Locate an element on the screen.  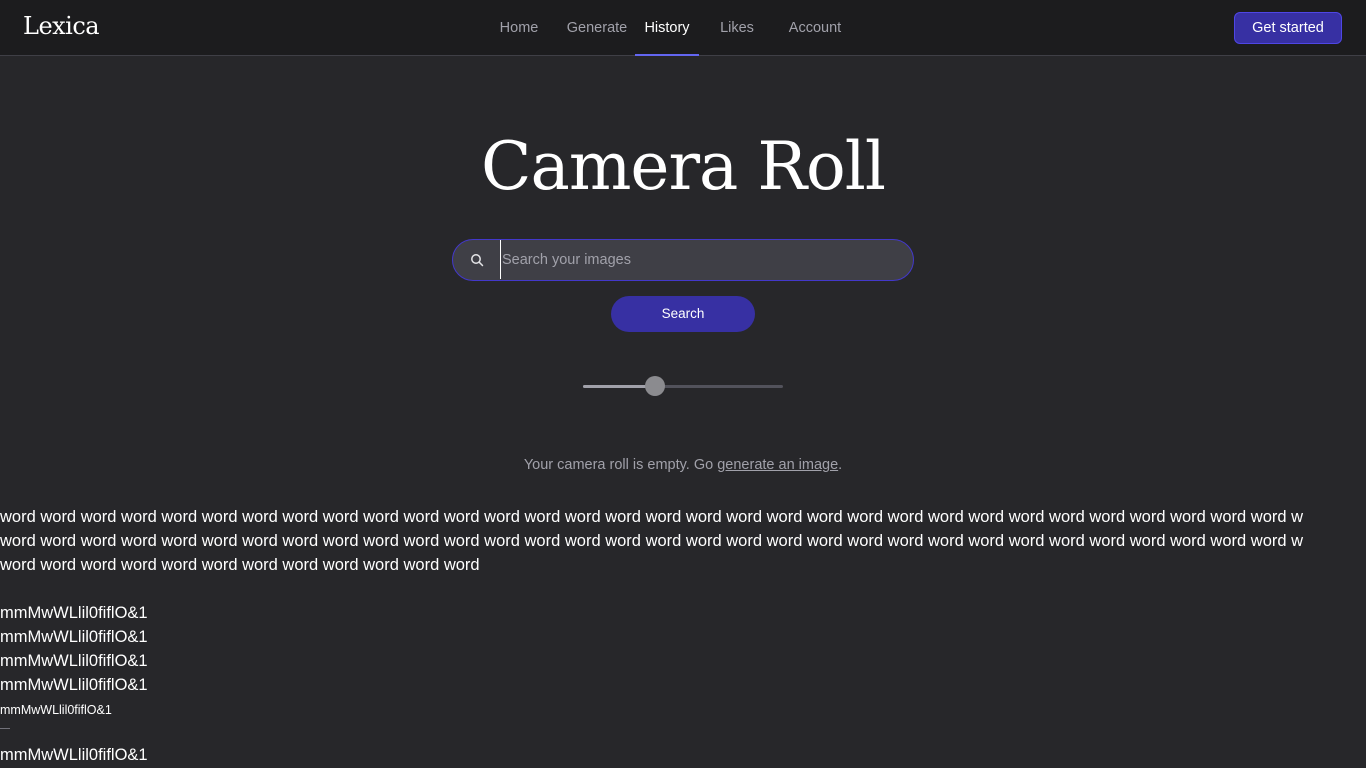
slider-thumb is located at coordinates (655, 386).